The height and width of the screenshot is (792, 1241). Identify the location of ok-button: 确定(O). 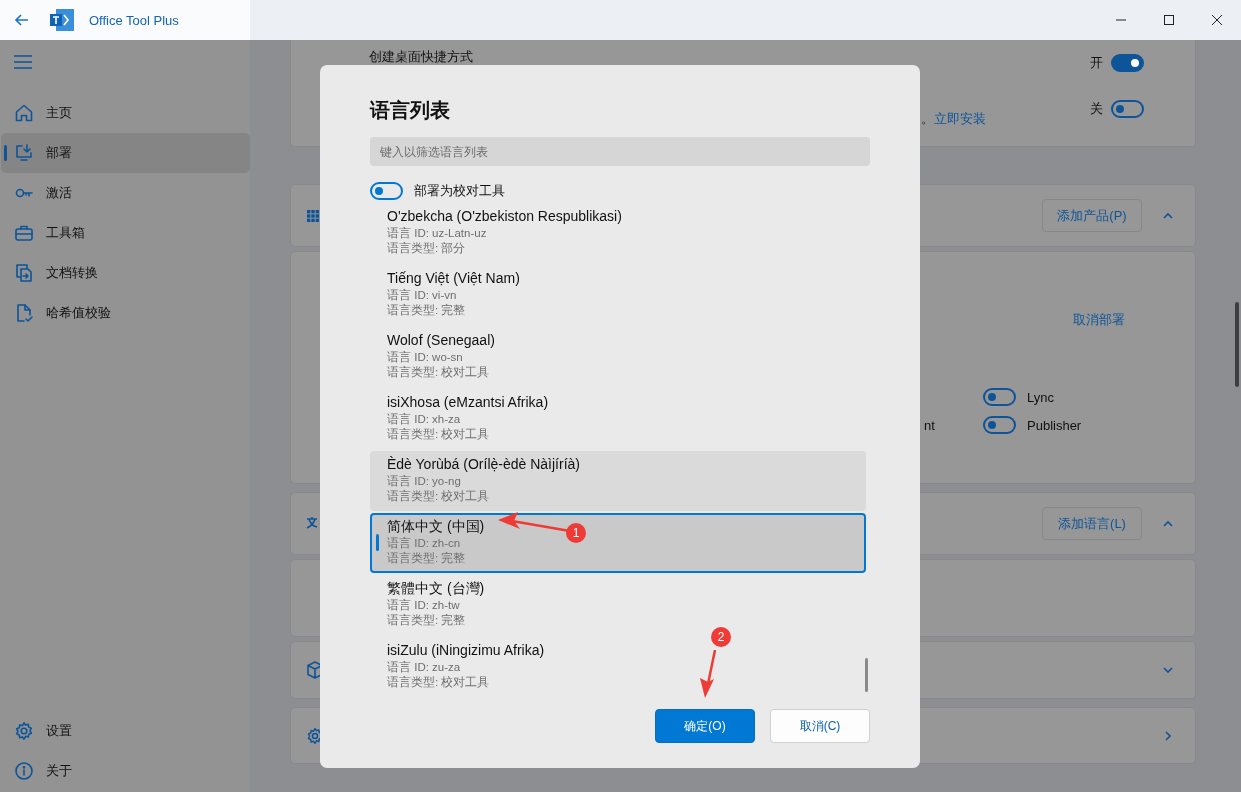
(705, 726).